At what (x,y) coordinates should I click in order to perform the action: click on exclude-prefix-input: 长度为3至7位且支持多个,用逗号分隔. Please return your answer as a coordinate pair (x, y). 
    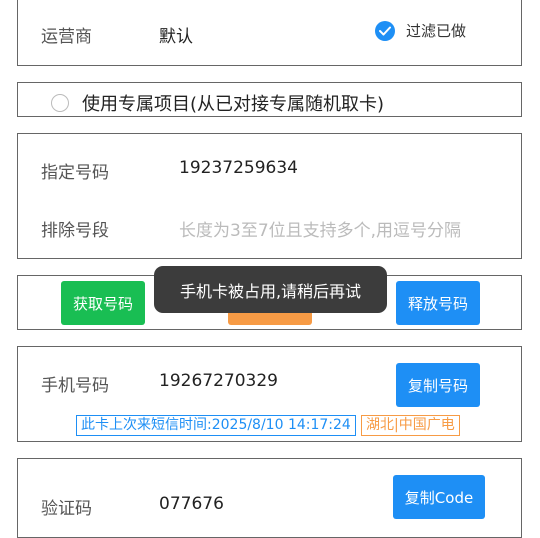
    Looking at the image, I should click on (320, 228).